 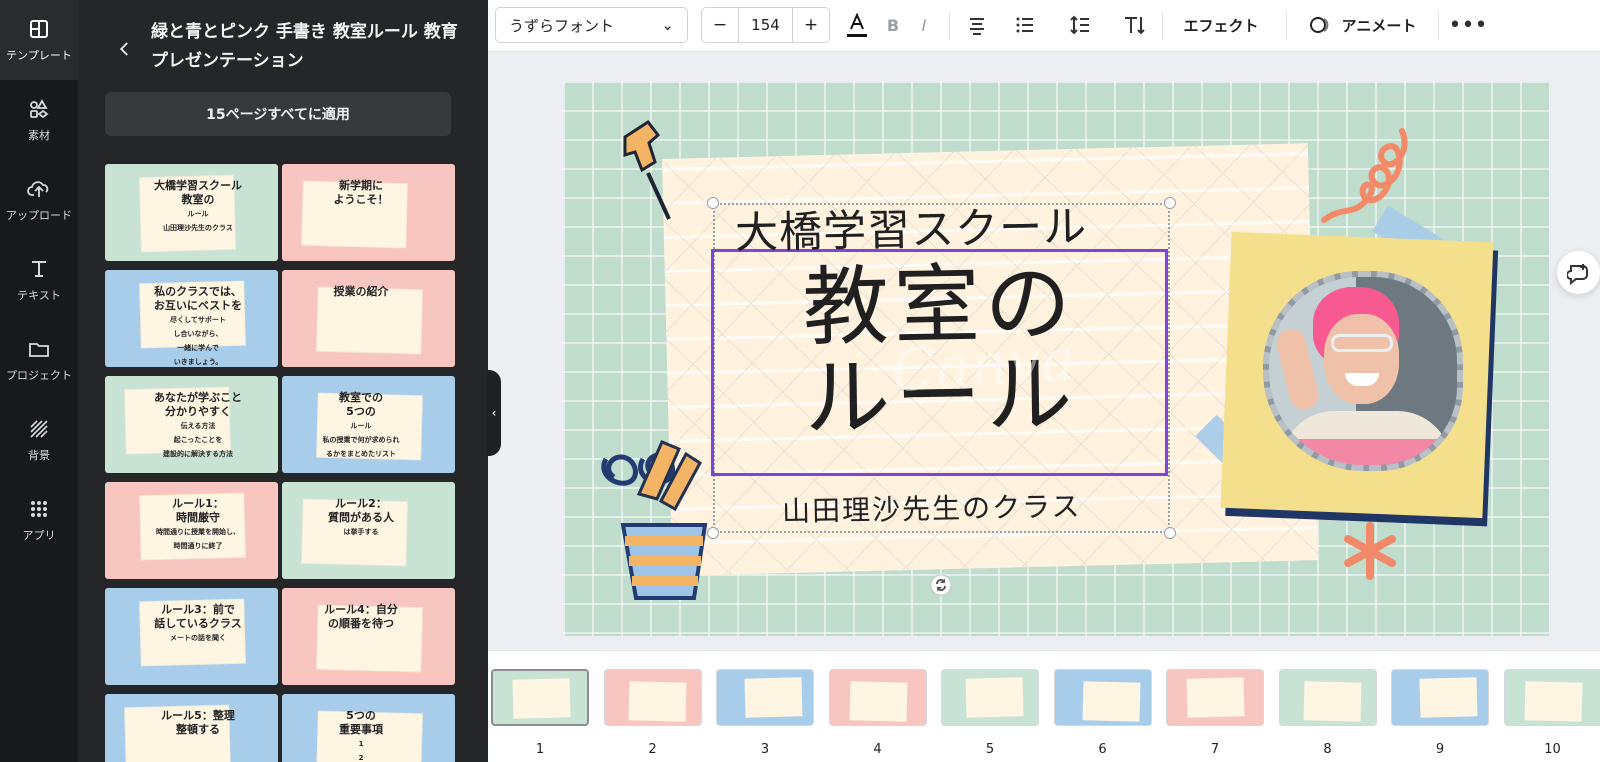 I want to click on bold-icon: B, so click(x=893, y=25).